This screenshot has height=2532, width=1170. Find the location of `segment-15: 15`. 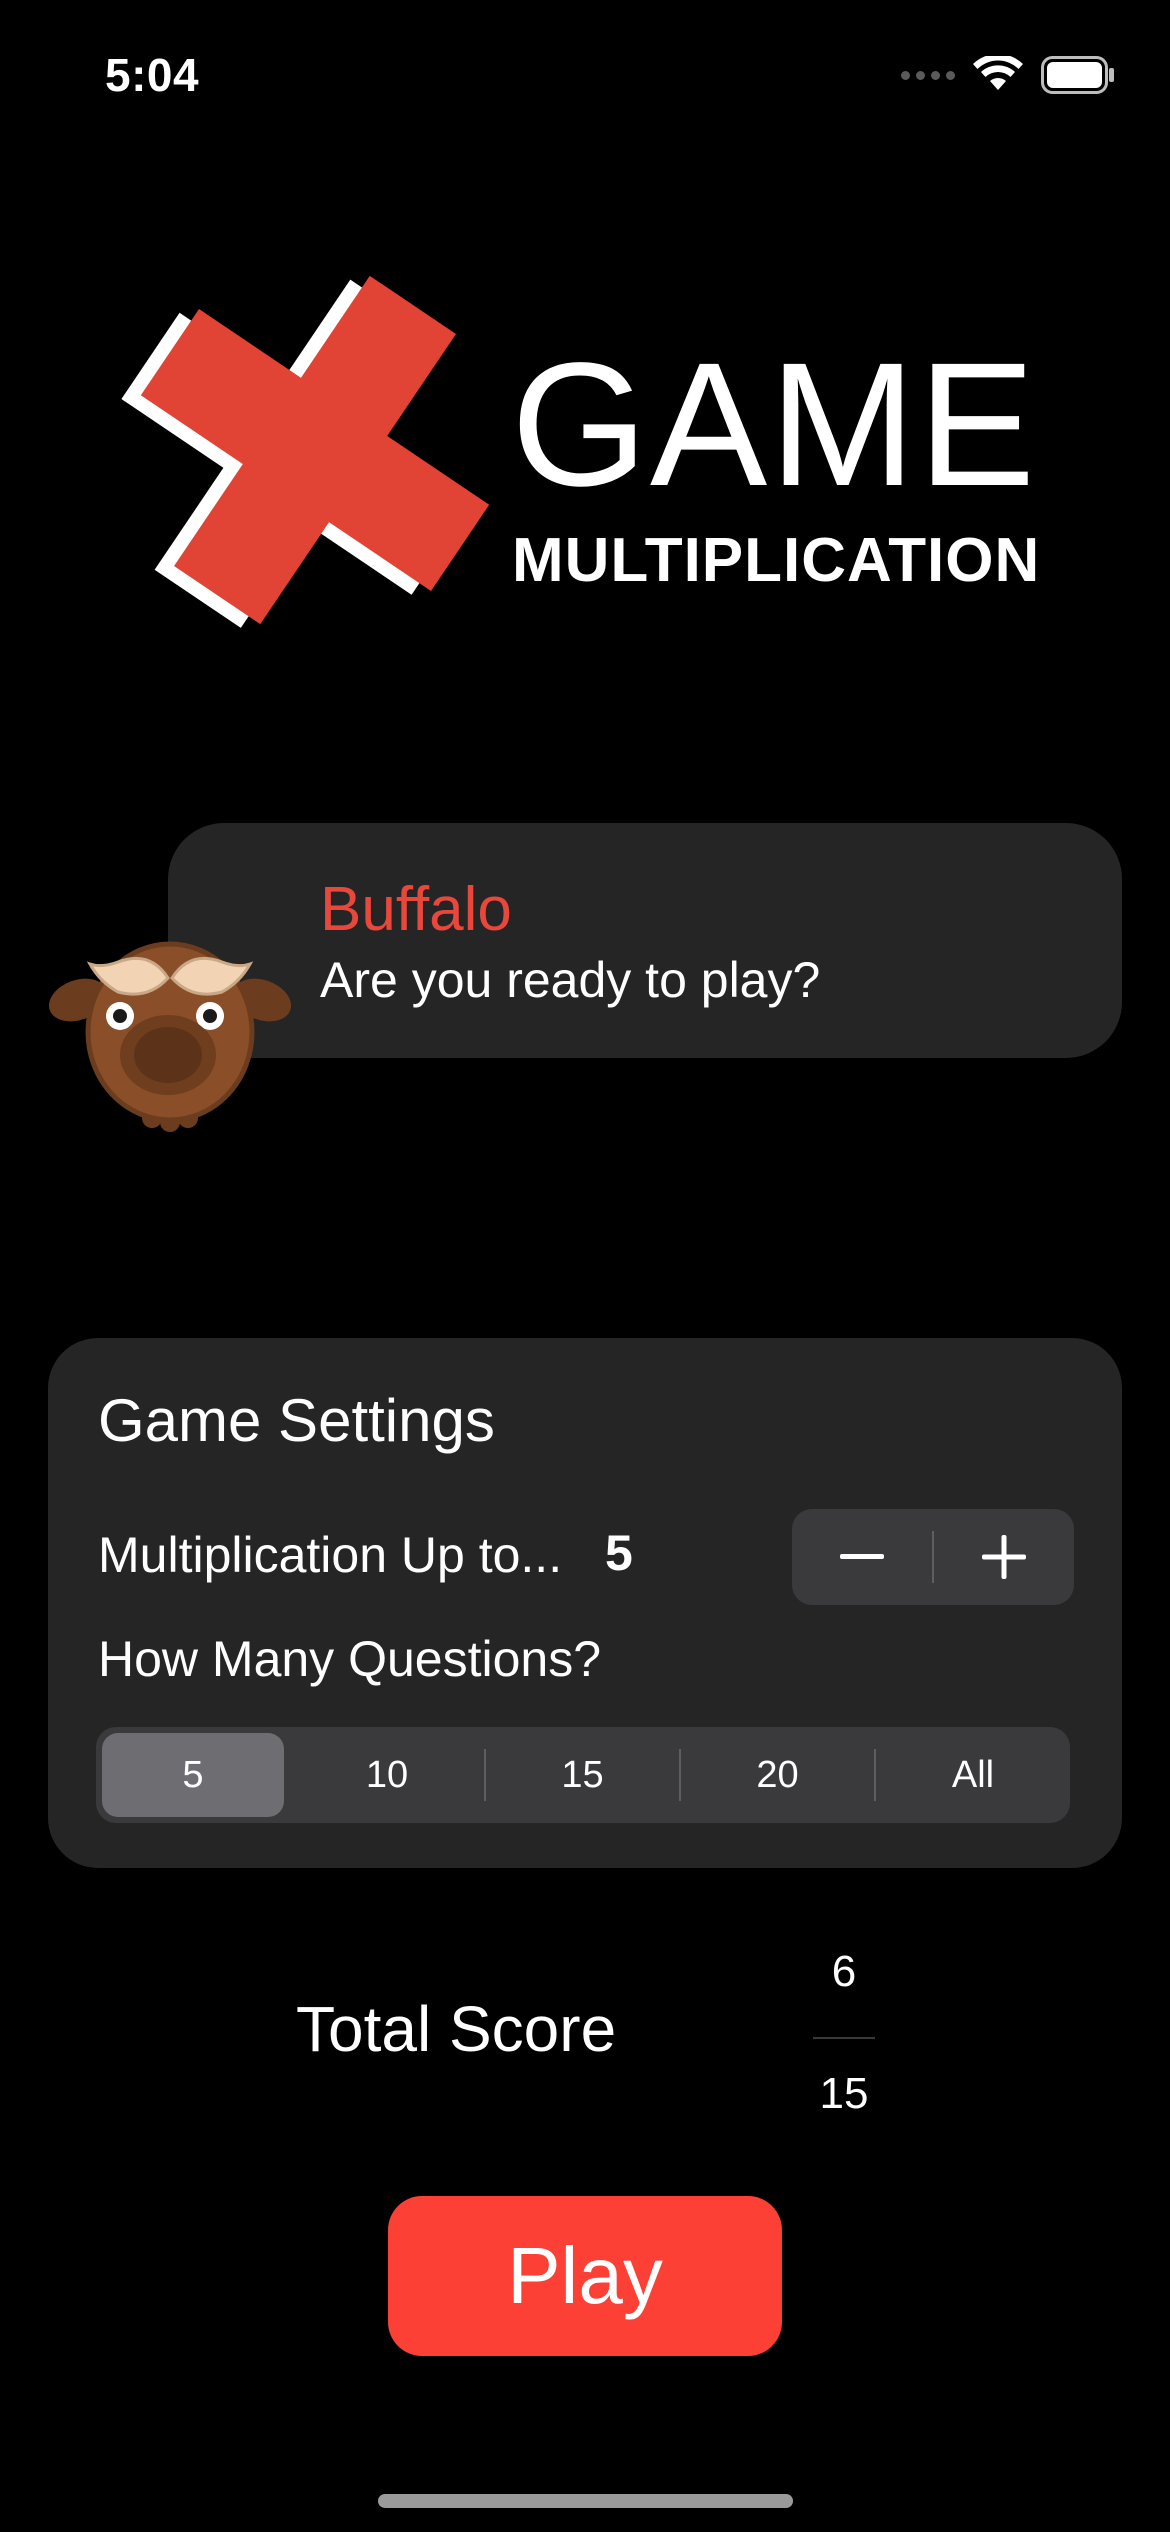

segment-15: 15 is located at coordinates (582, 1775).